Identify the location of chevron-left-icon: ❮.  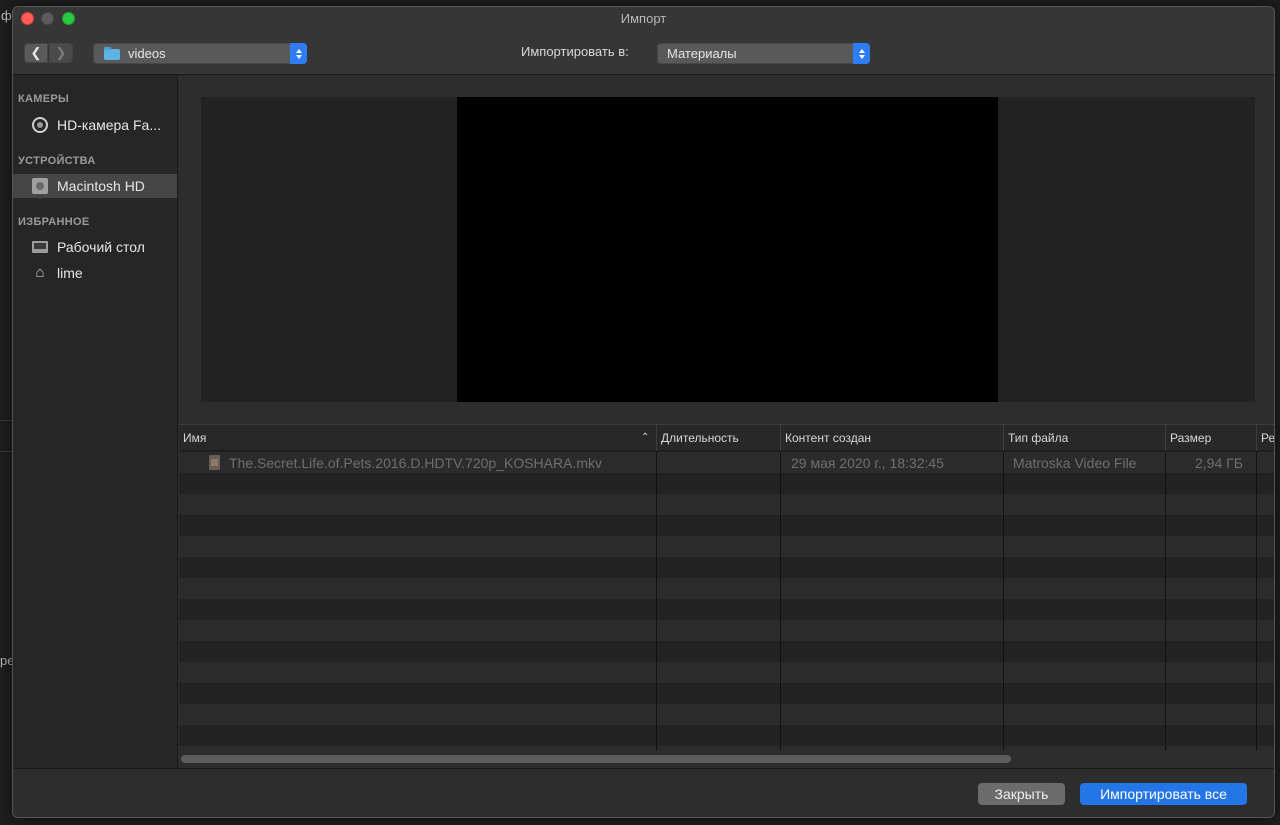
(36, 52).